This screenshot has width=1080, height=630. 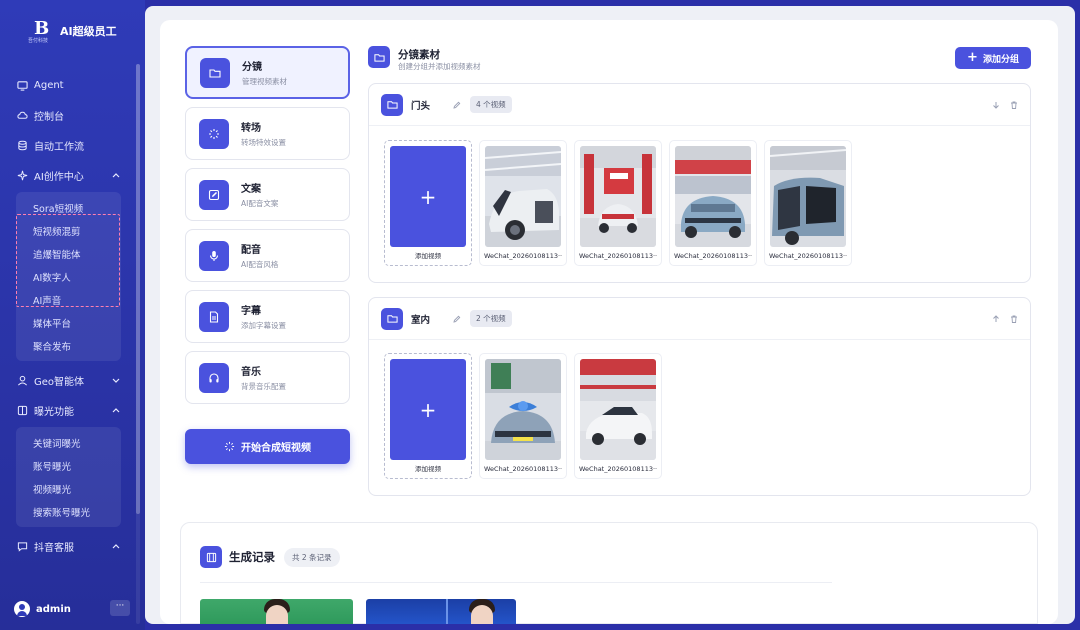 What do you see at coordinates (267, 377) in the screenshot?
I see `step-music: 音乐 背景音乐配置` at bounding box center [267, 377].